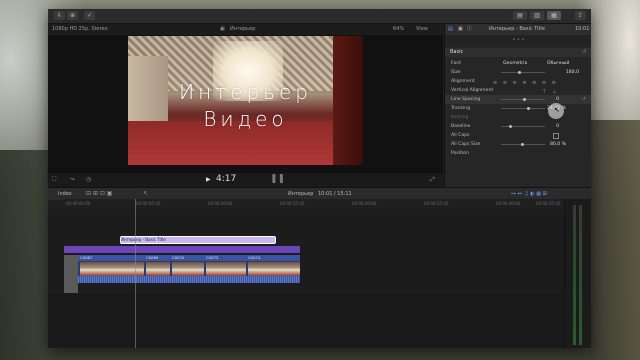  What do you see at coordinates (518, 81) in the screenshot?
I see `alignment-row: Alignment ≡ ≡ ≡ ≡ ≡ ≡ ≡` at bounding box center [518, 81].